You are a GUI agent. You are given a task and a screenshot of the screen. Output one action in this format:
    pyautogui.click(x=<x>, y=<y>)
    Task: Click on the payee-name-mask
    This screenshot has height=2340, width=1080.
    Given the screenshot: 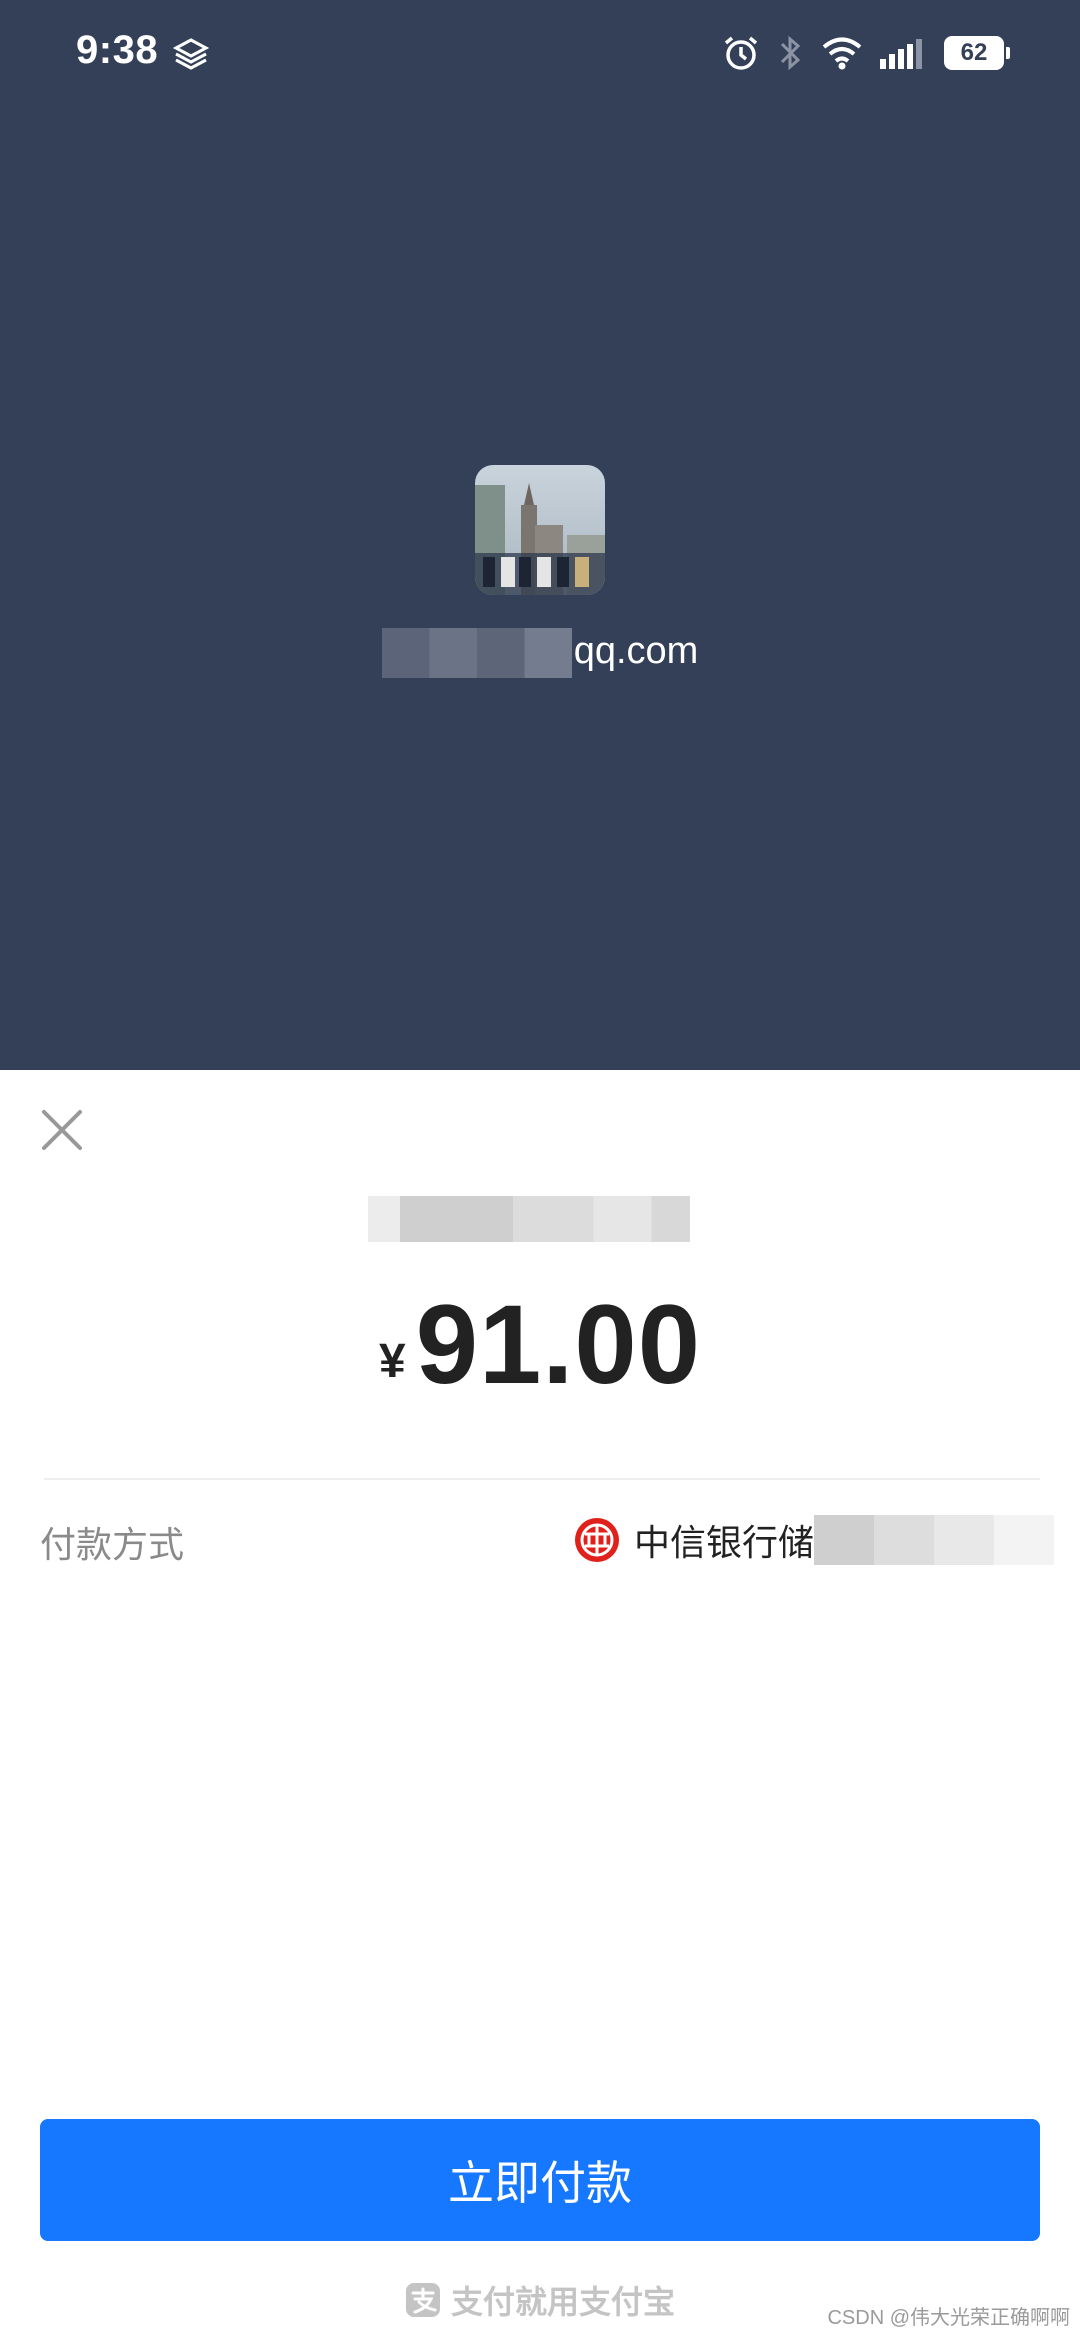 What is the action you would take?
    pyautogui.click(x=529, y=1219)
    